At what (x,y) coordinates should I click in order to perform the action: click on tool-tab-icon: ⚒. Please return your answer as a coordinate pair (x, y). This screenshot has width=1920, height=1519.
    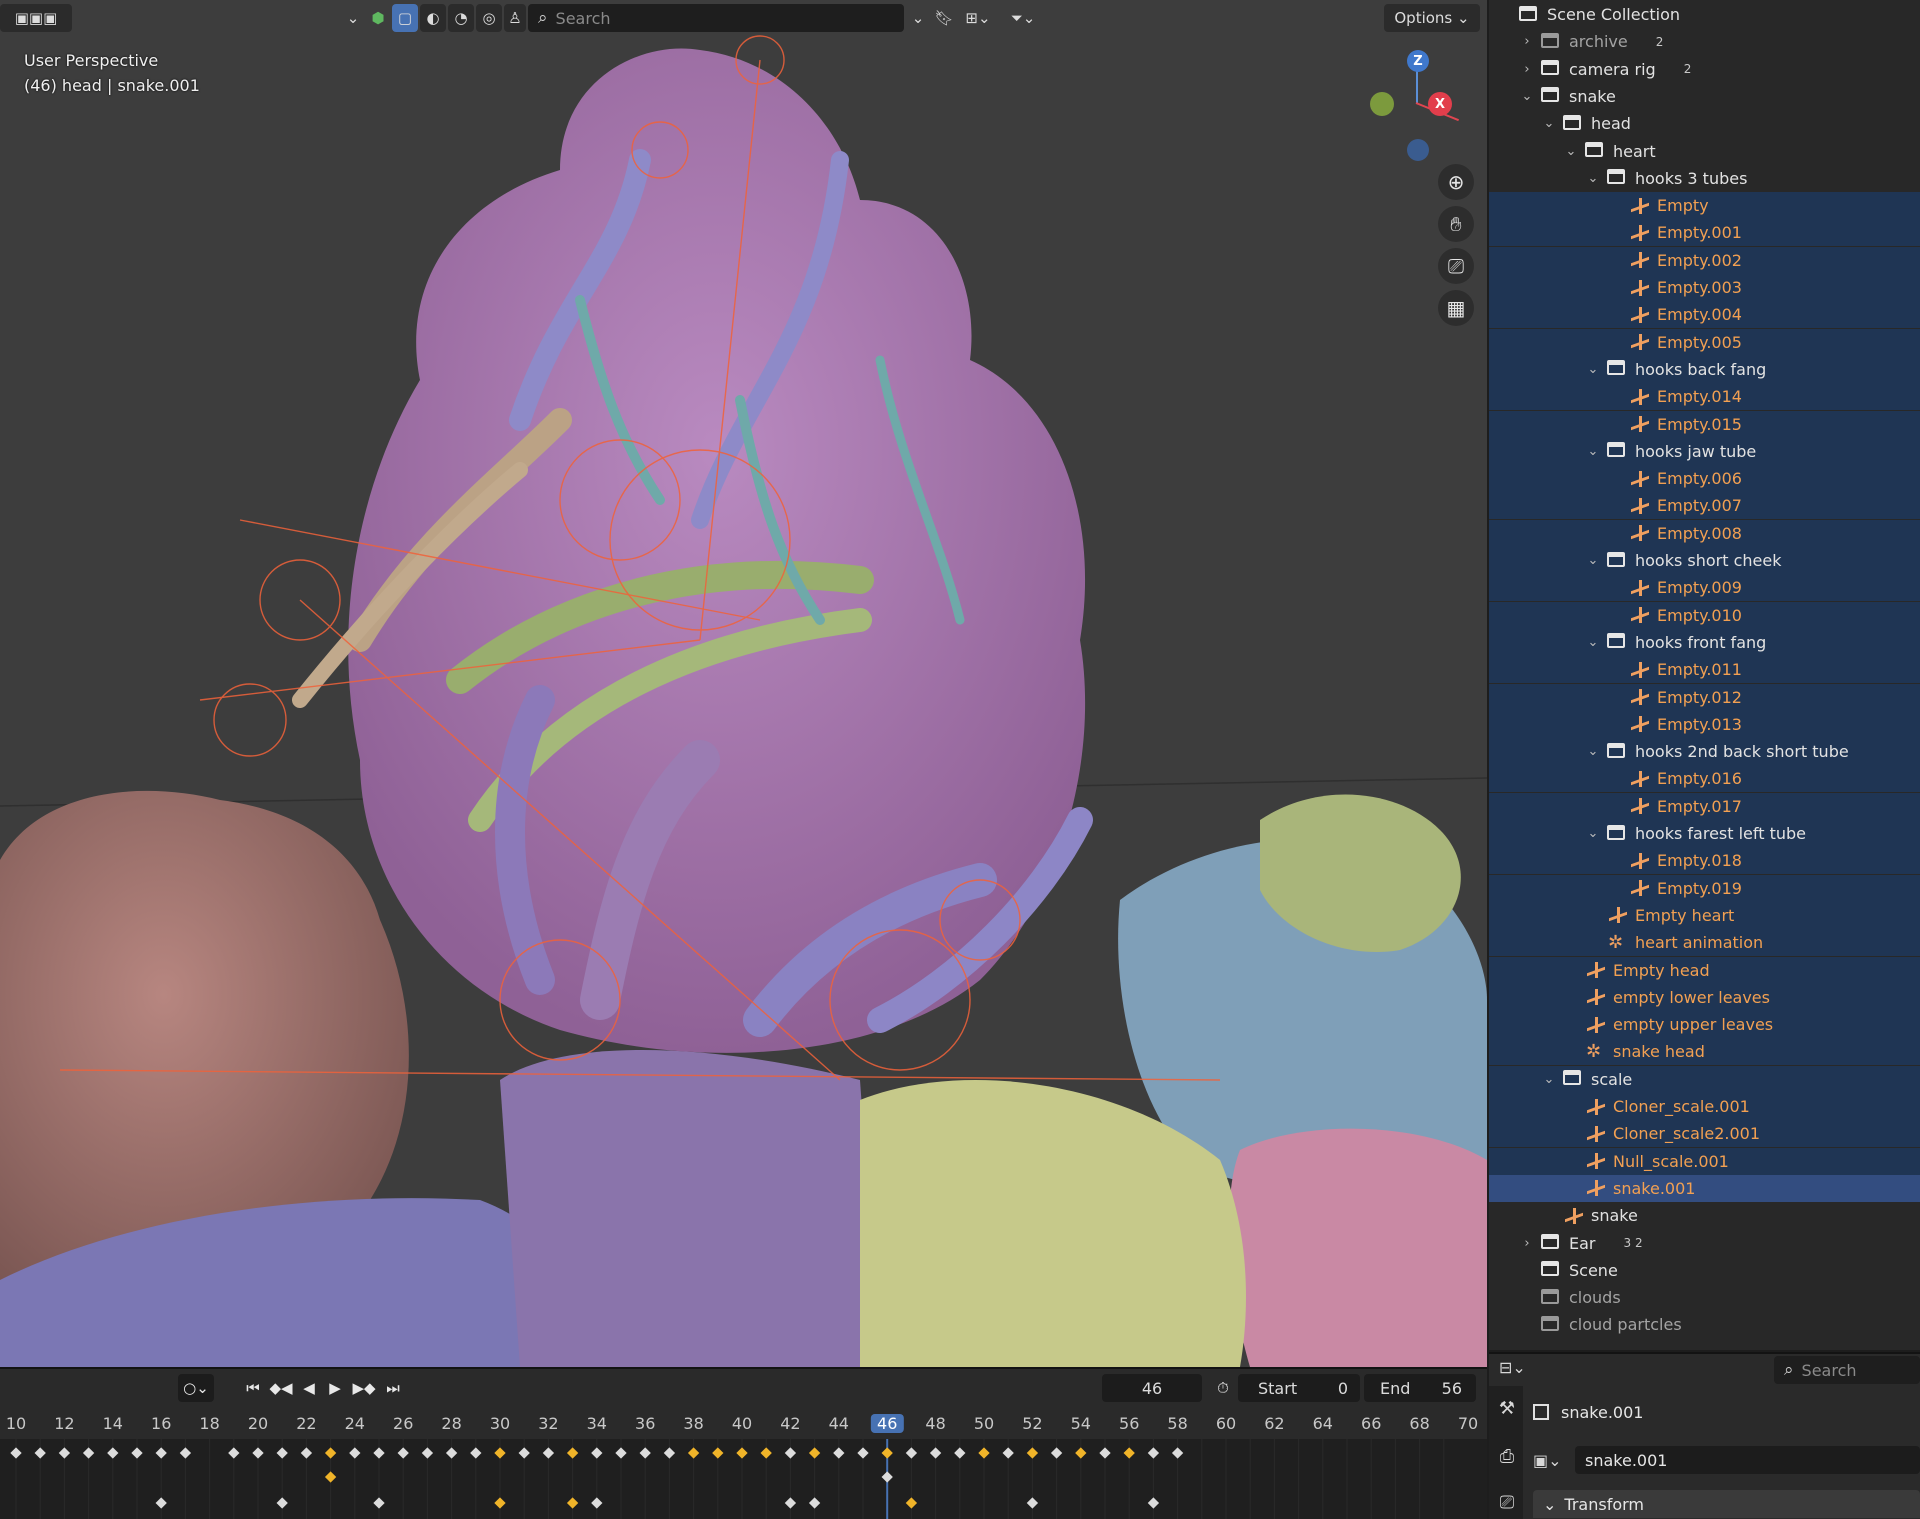
    Looking at the image, I should click on (1507, 1408).